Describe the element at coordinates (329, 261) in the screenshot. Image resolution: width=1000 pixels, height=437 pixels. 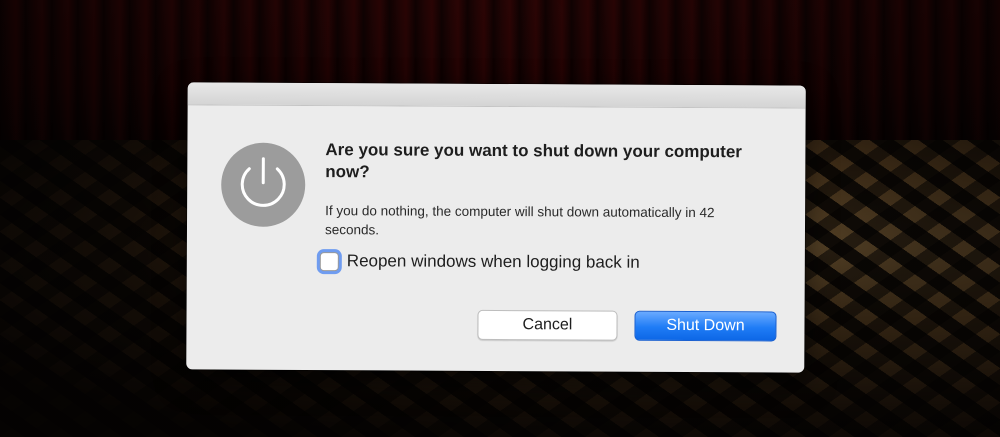
I see `reopen-windows-checkbox` at that location.